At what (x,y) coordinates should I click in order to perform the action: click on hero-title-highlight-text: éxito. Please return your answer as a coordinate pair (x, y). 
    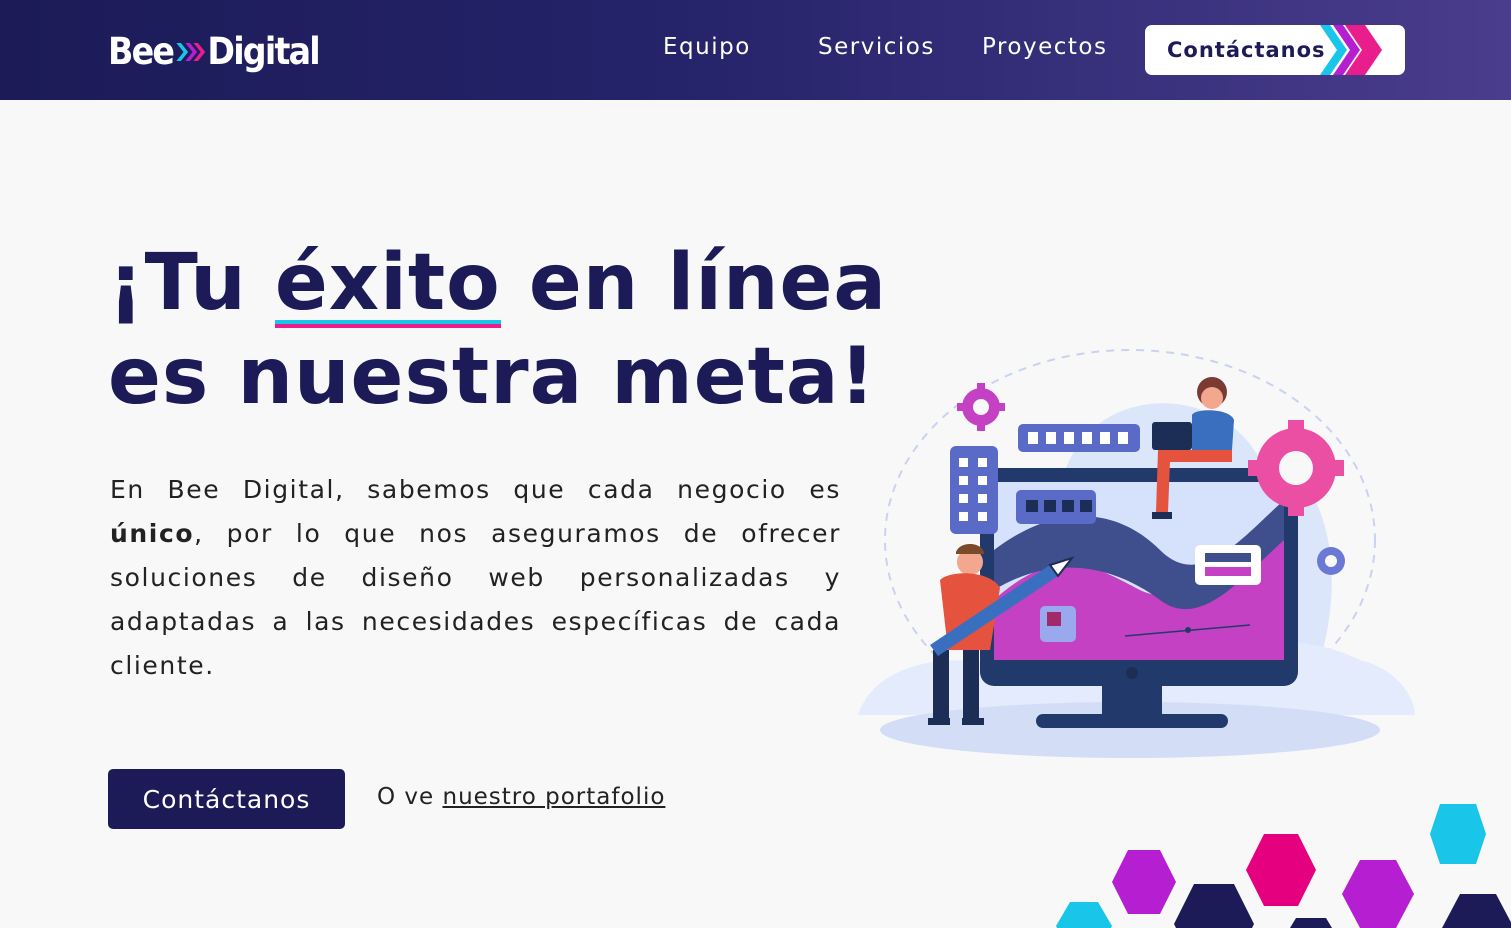
    Looking at the image, I should click on (387, 283).